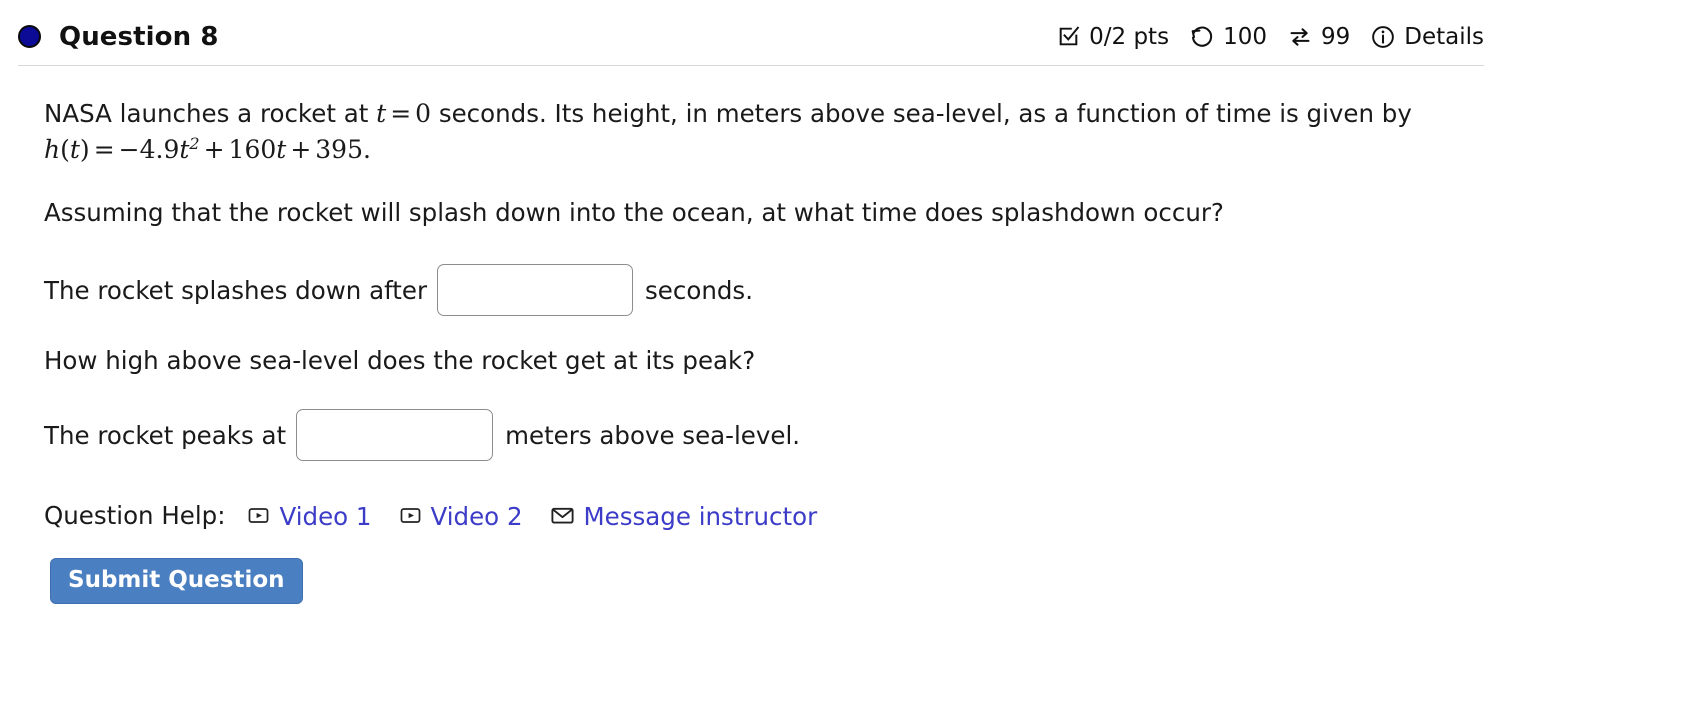  Describe the element at coordinates (236, 290) in the screenshot. I see `answer1-prefix-label: The rocket splashes down after` at that location.